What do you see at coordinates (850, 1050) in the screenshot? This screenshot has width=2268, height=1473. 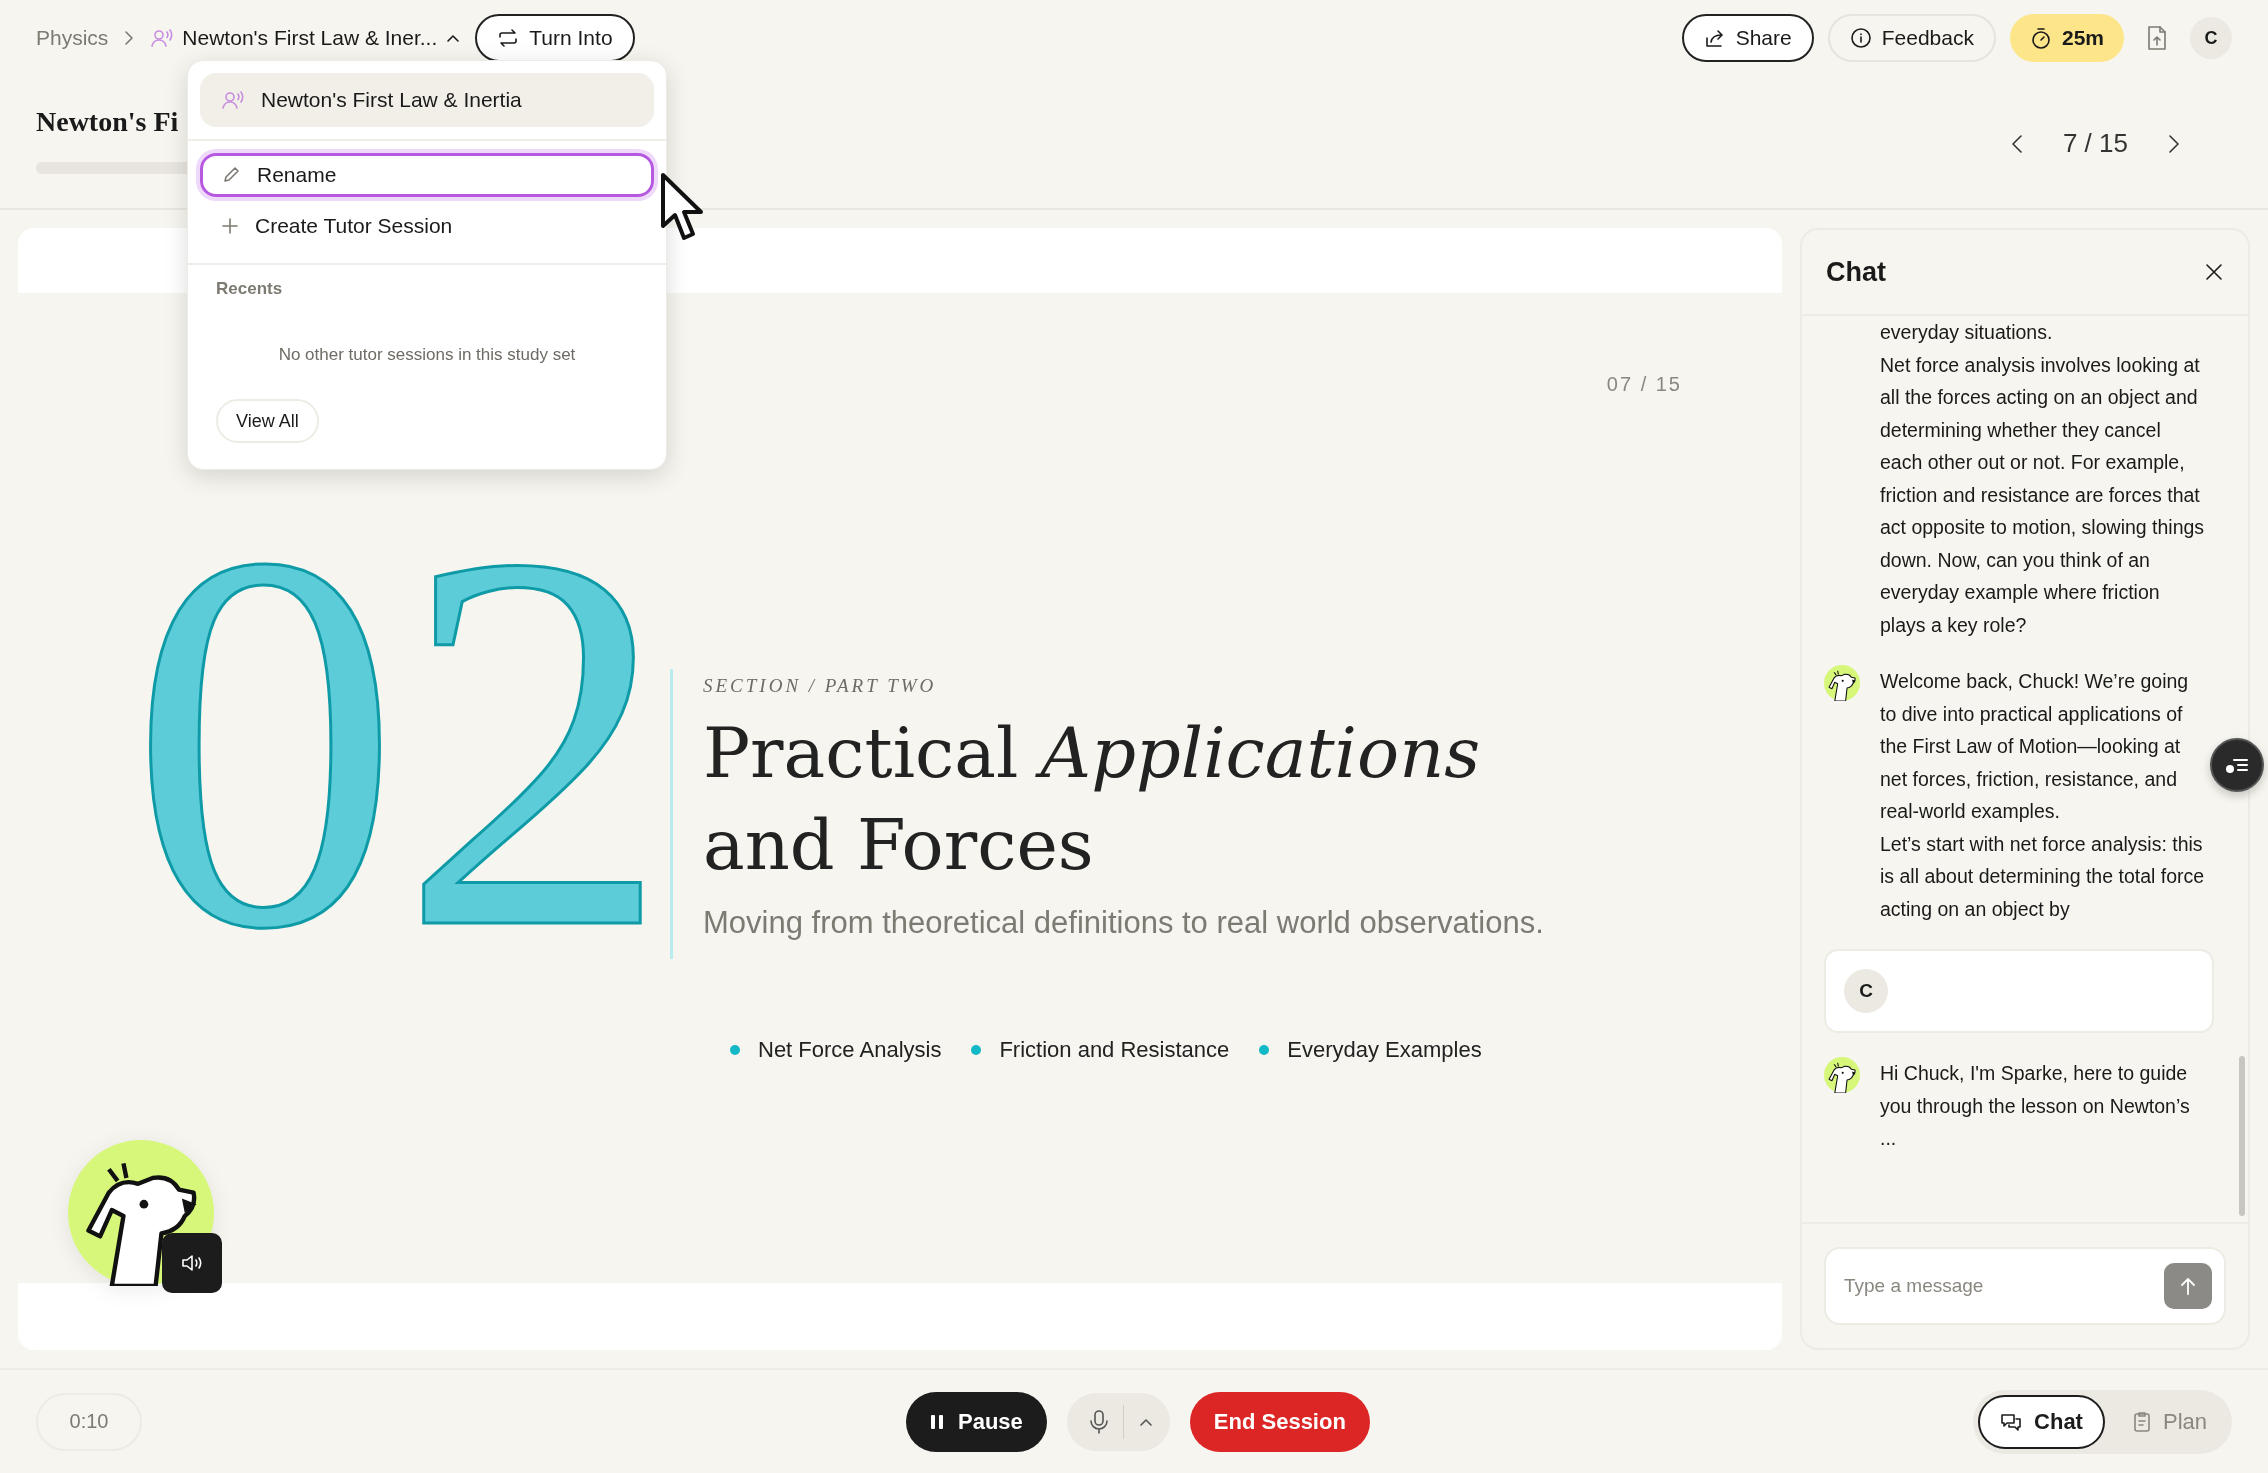 I see `bullet-text: Net Force Analysis` at bounding box center [850, 1050].